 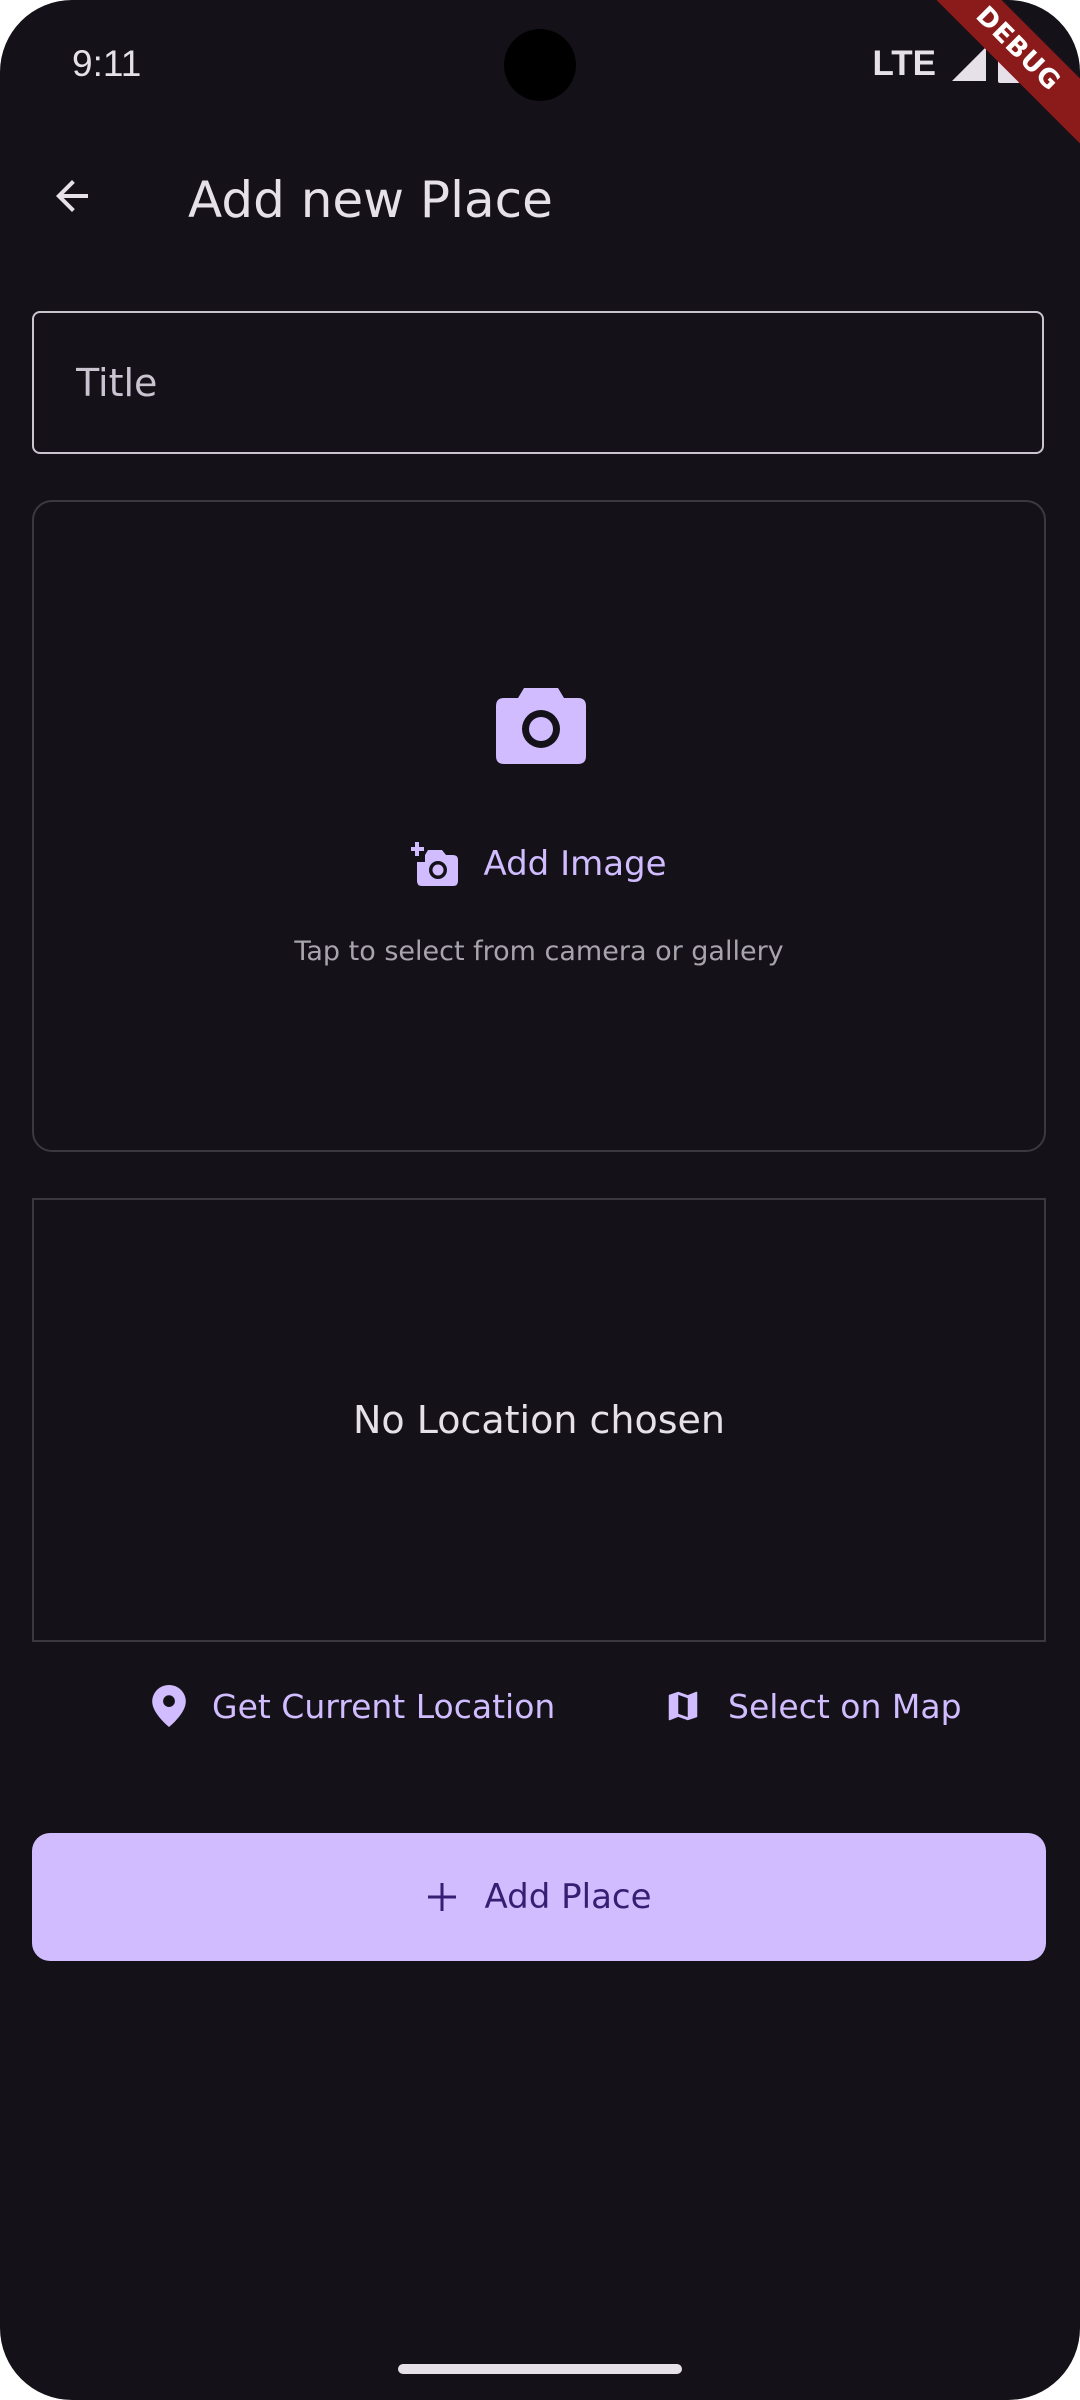 I want to click on add-image-button: Add Image, so click(x=539, y=864).